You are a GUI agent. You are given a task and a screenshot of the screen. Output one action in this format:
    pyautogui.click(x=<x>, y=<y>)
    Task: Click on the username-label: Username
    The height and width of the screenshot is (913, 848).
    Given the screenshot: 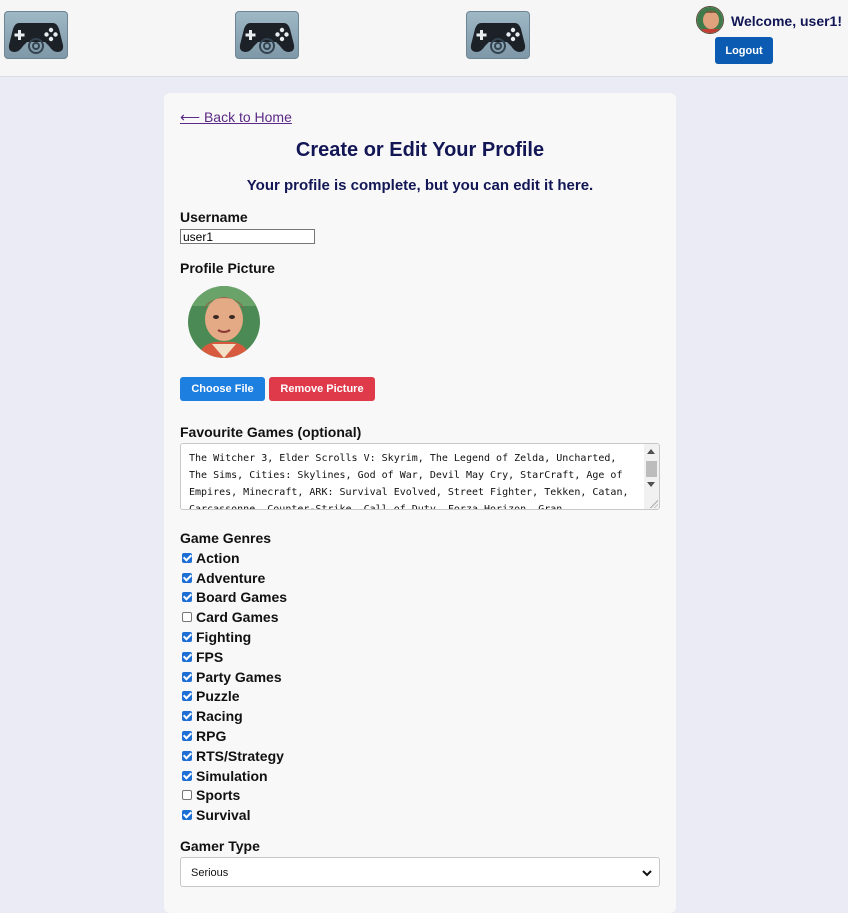 What is the action you would take?
    pyautogui.click(x=214, y=217)
    